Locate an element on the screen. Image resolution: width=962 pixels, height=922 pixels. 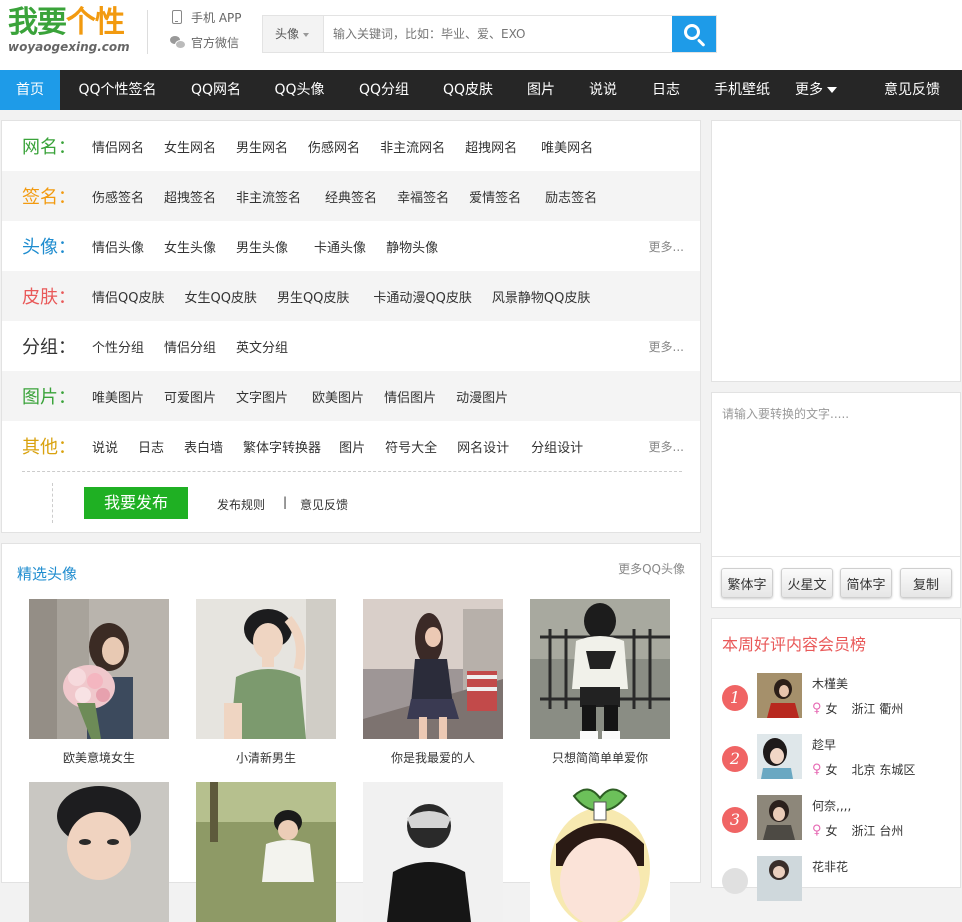
category-link: 图片 is located at coordinates (352, 446).